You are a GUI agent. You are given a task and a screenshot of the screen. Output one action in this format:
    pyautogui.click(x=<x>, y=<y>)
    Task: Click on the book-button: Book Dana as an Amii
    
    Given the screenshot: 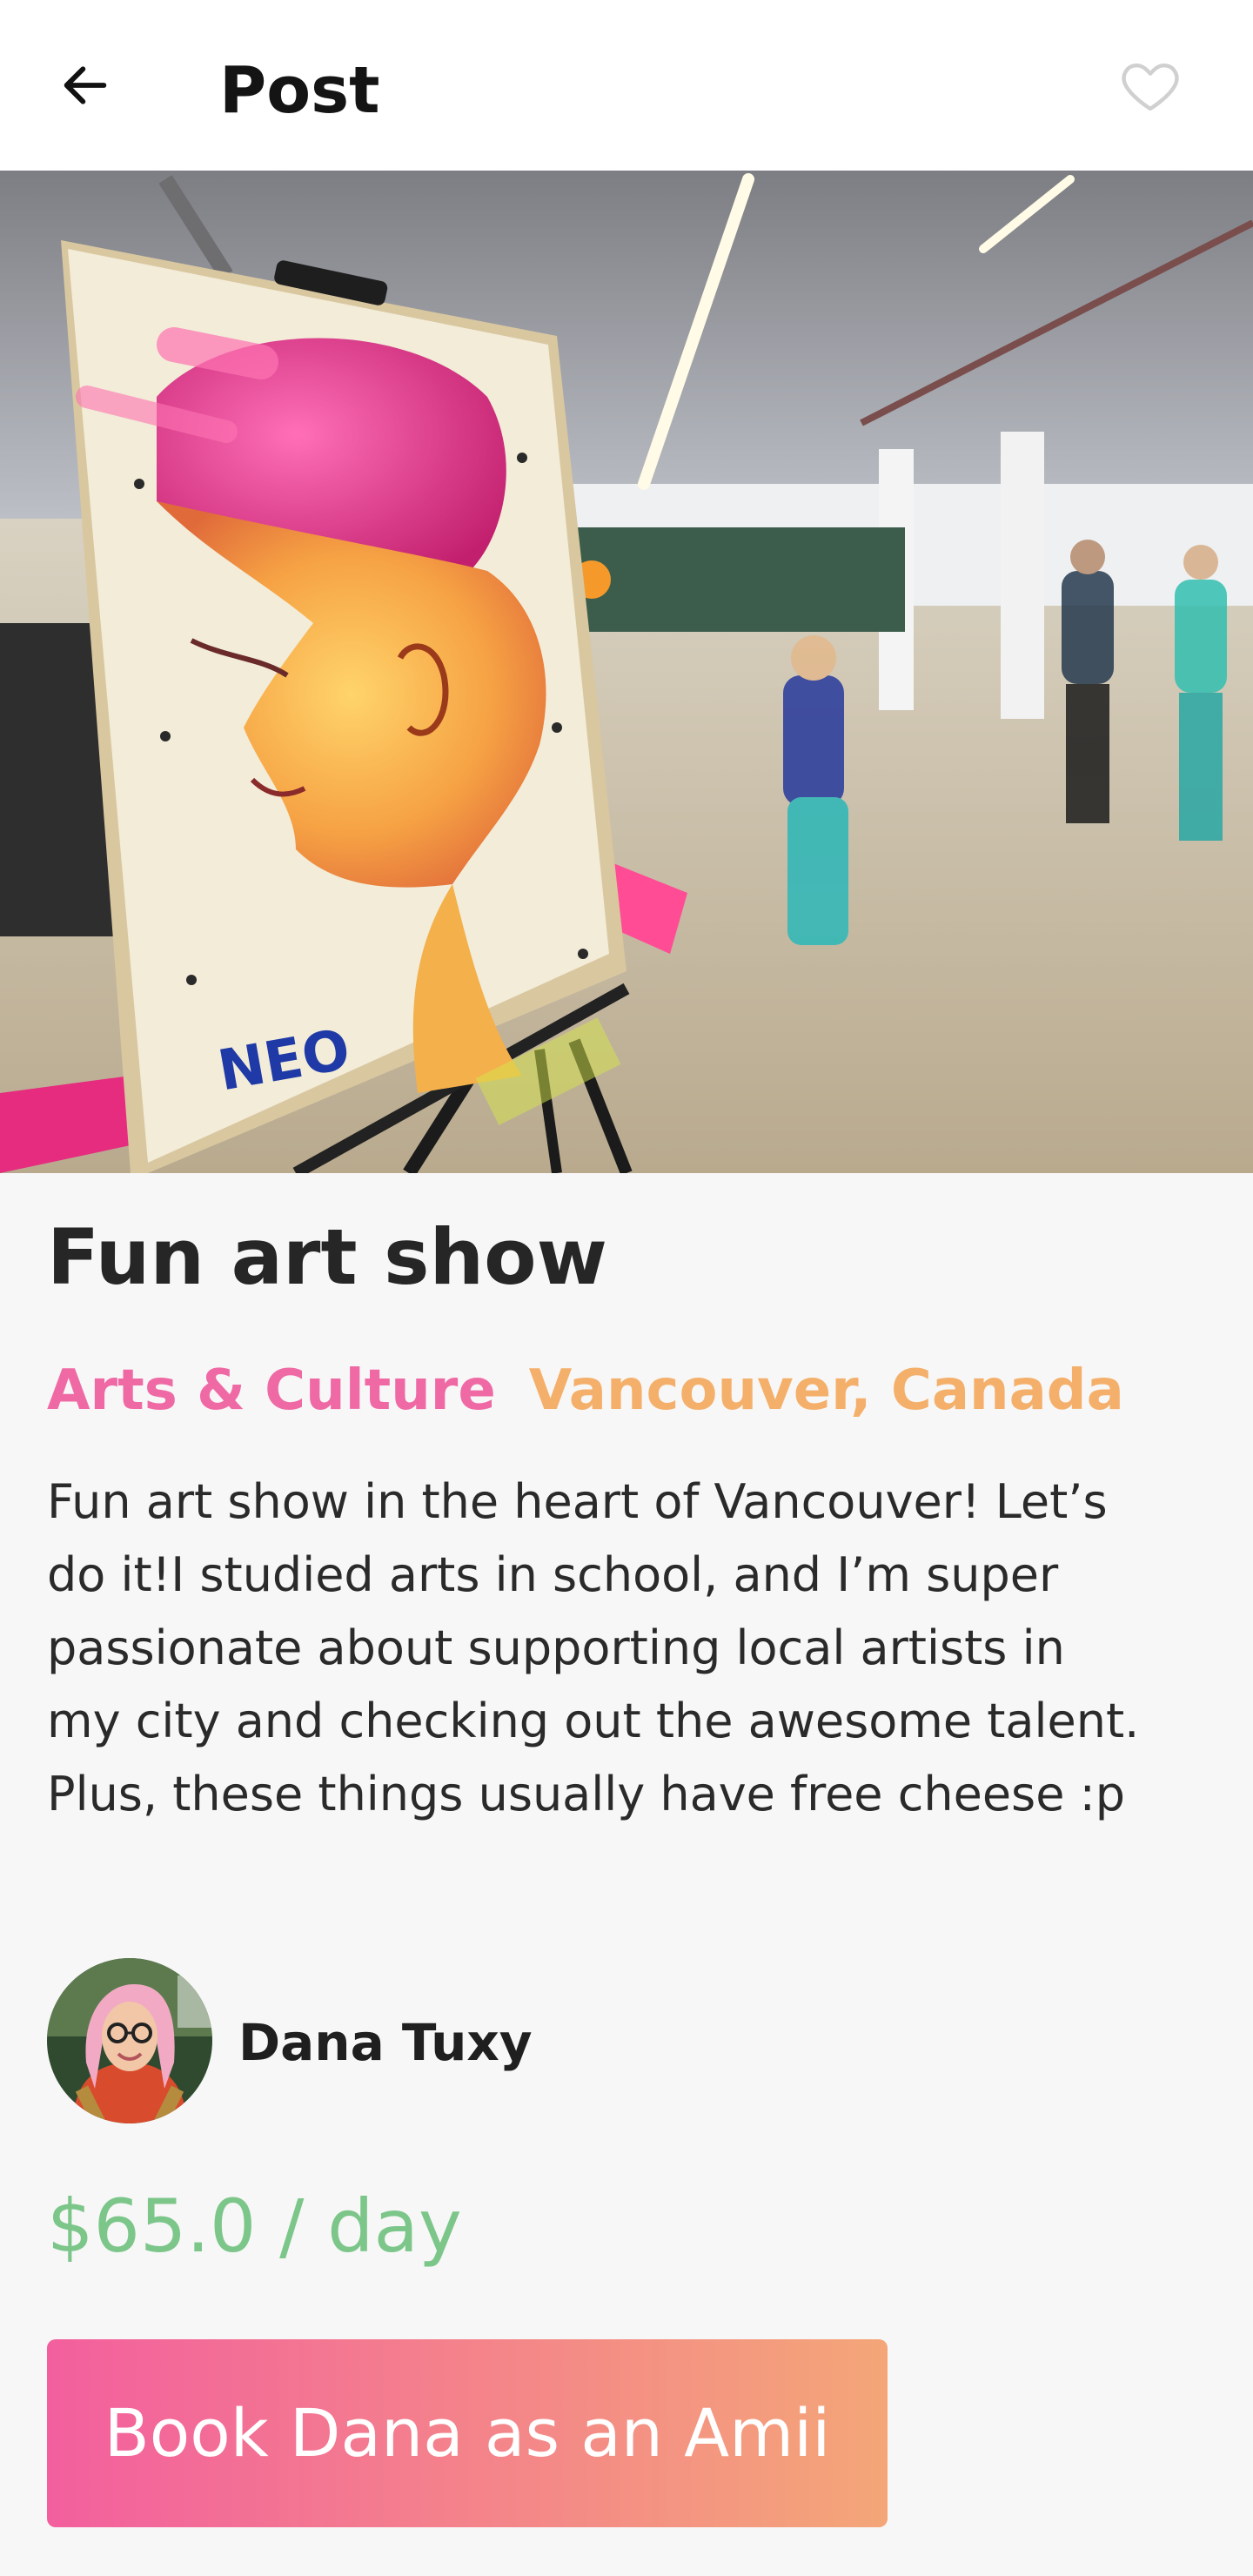 What is the action you would take?
    pyautogui.click(x=468, y=2433)
    